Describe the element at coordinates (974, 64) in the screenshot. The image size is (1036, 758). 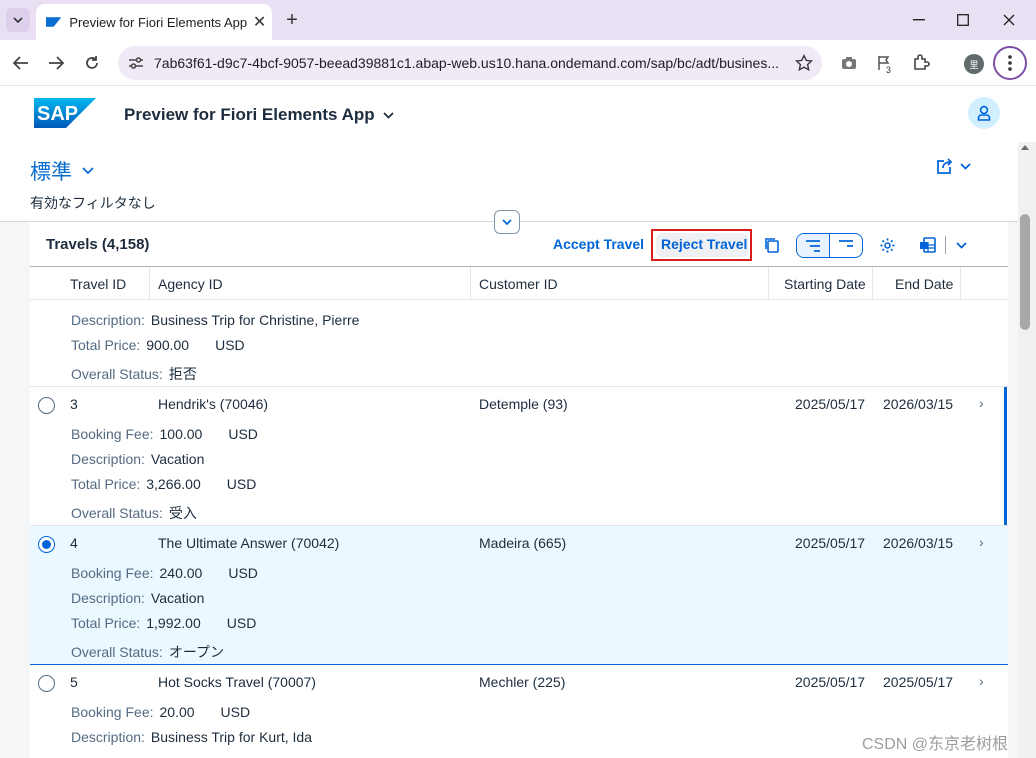
I see `profile-avatar: 里` at that location.